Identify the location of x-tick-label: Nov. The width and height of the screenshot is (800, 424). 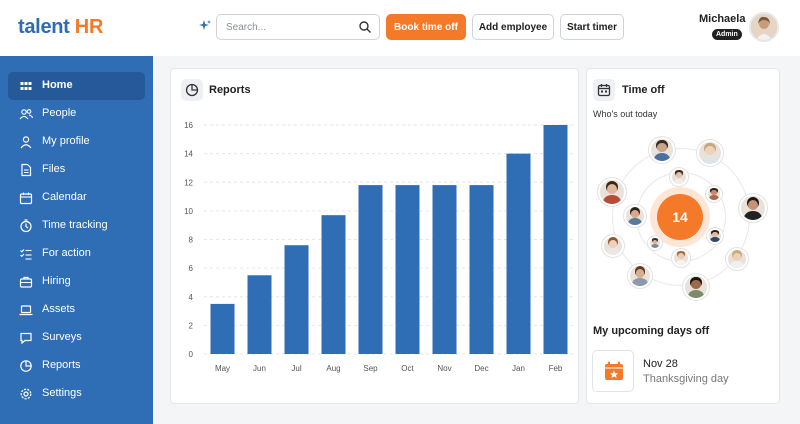
(444, 368).